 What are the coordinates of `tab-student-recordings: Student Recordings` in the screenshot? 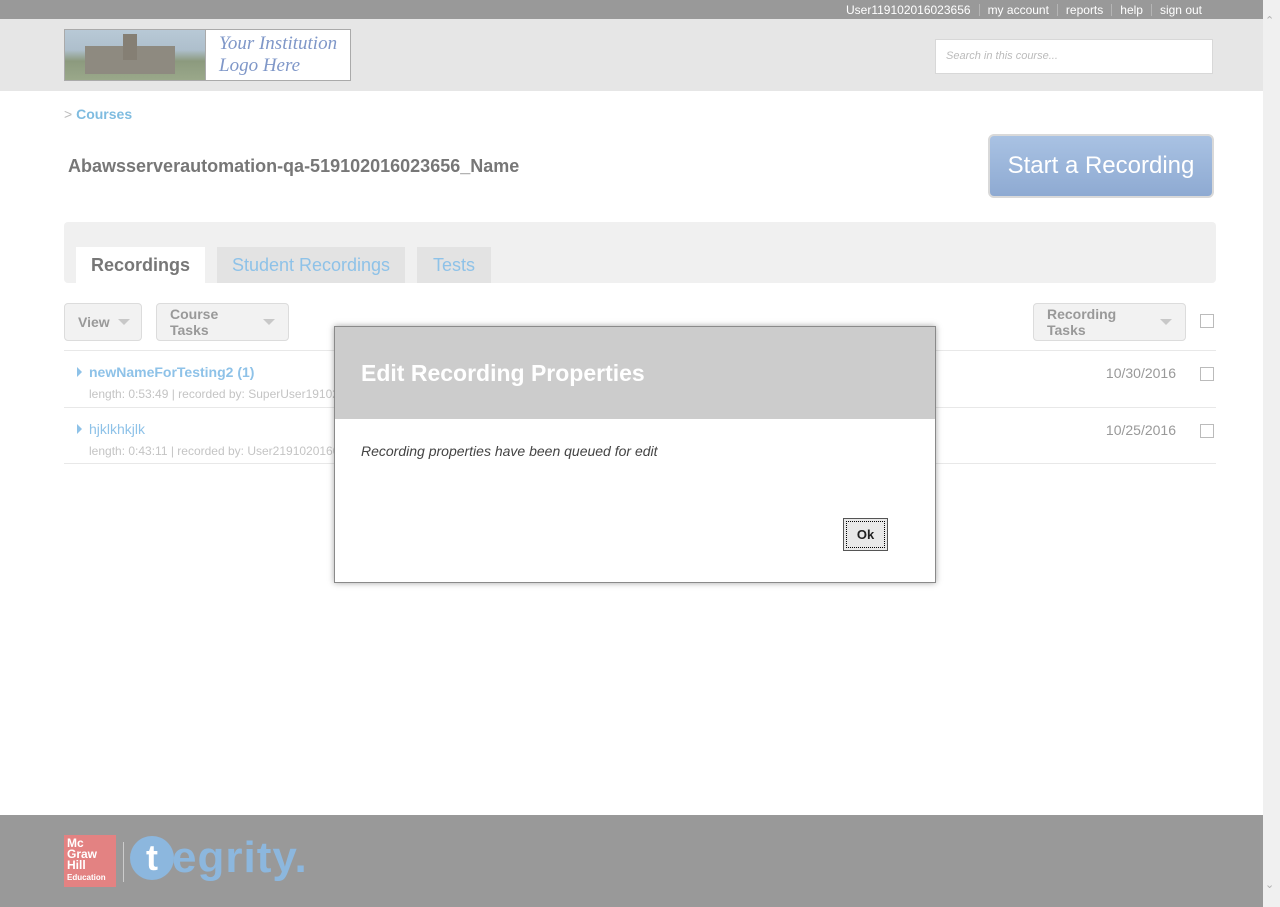 It's located at (311, 265).